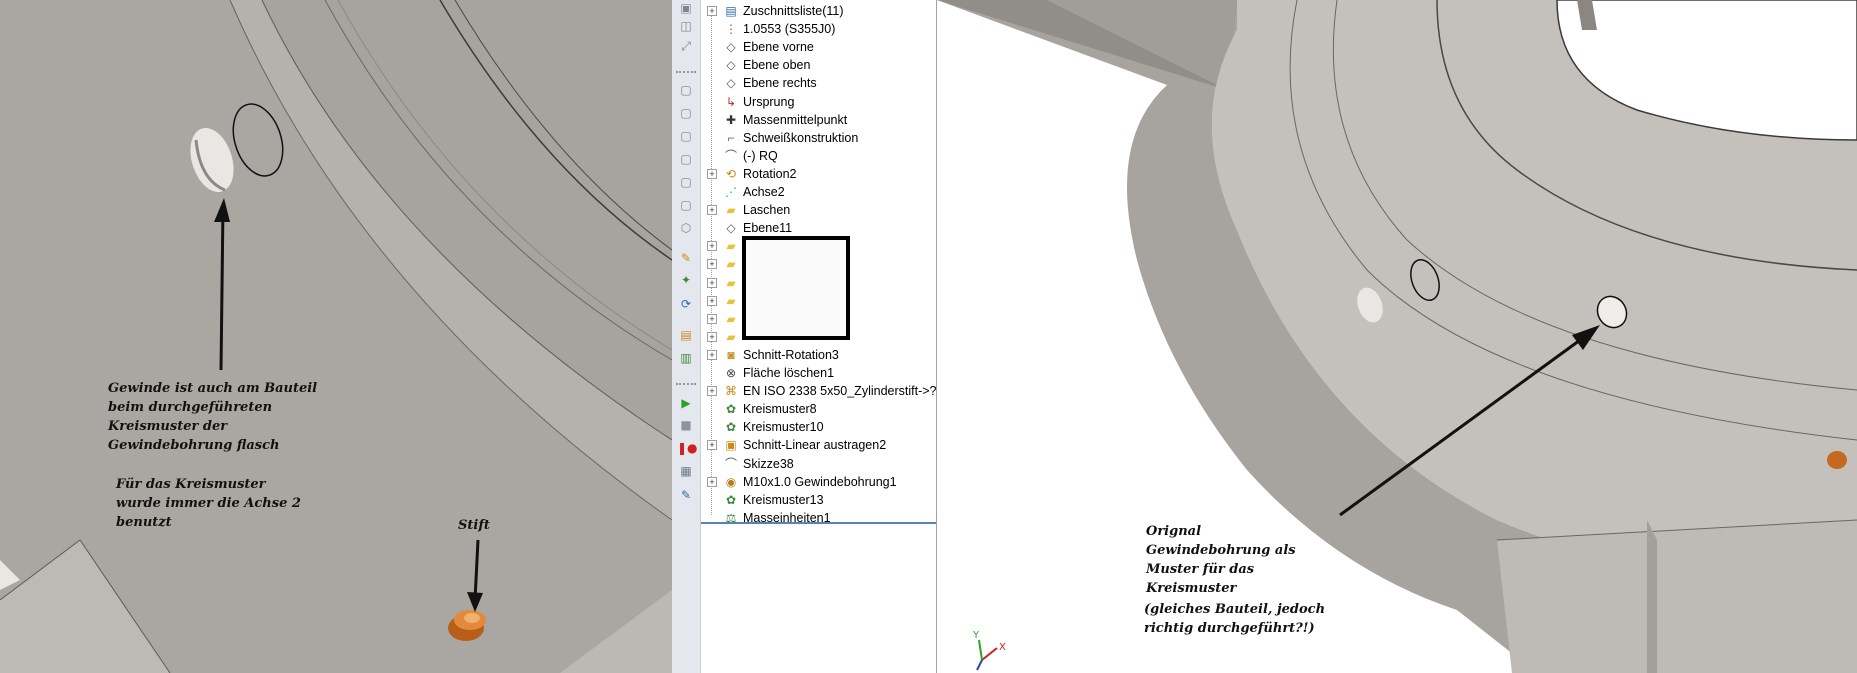  What do you see at coordinates (976, 635) in the screenshot?
I see `triad-y-label: Y` at bounding box center [976, 635].